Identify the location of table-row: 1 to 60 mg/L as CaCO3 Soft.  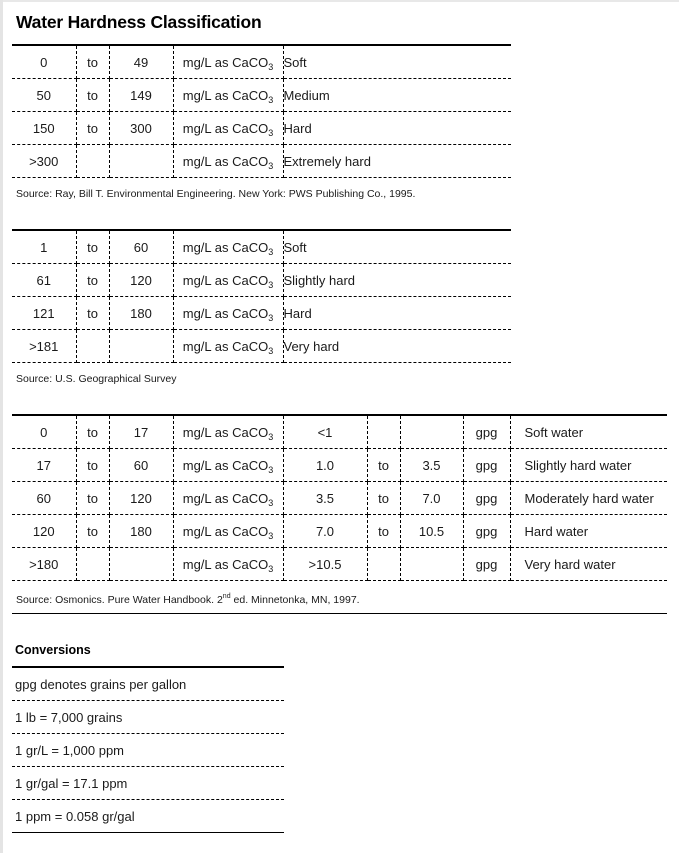
(261, 246).